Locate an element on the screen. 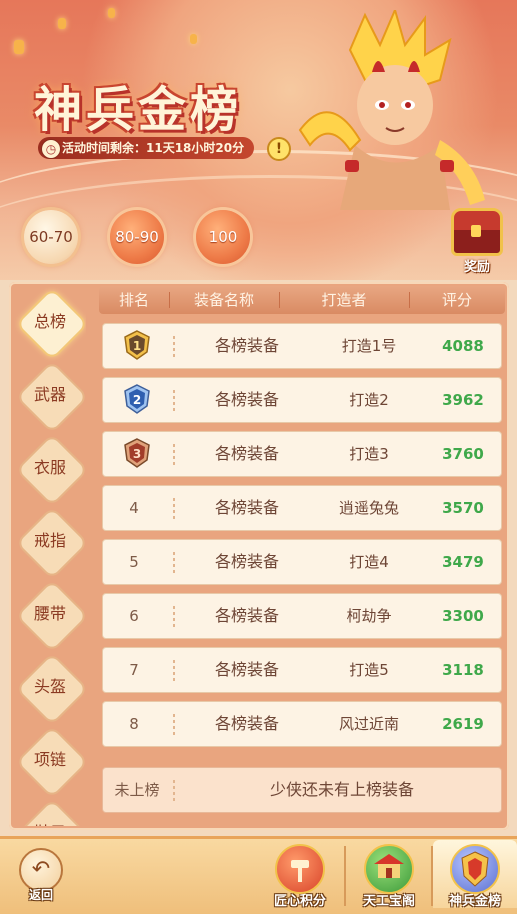 The width and height of the screenshot is (517, 914). nav-weapon-ranking: 神兵金榜 is located at coordinates (475, 874).